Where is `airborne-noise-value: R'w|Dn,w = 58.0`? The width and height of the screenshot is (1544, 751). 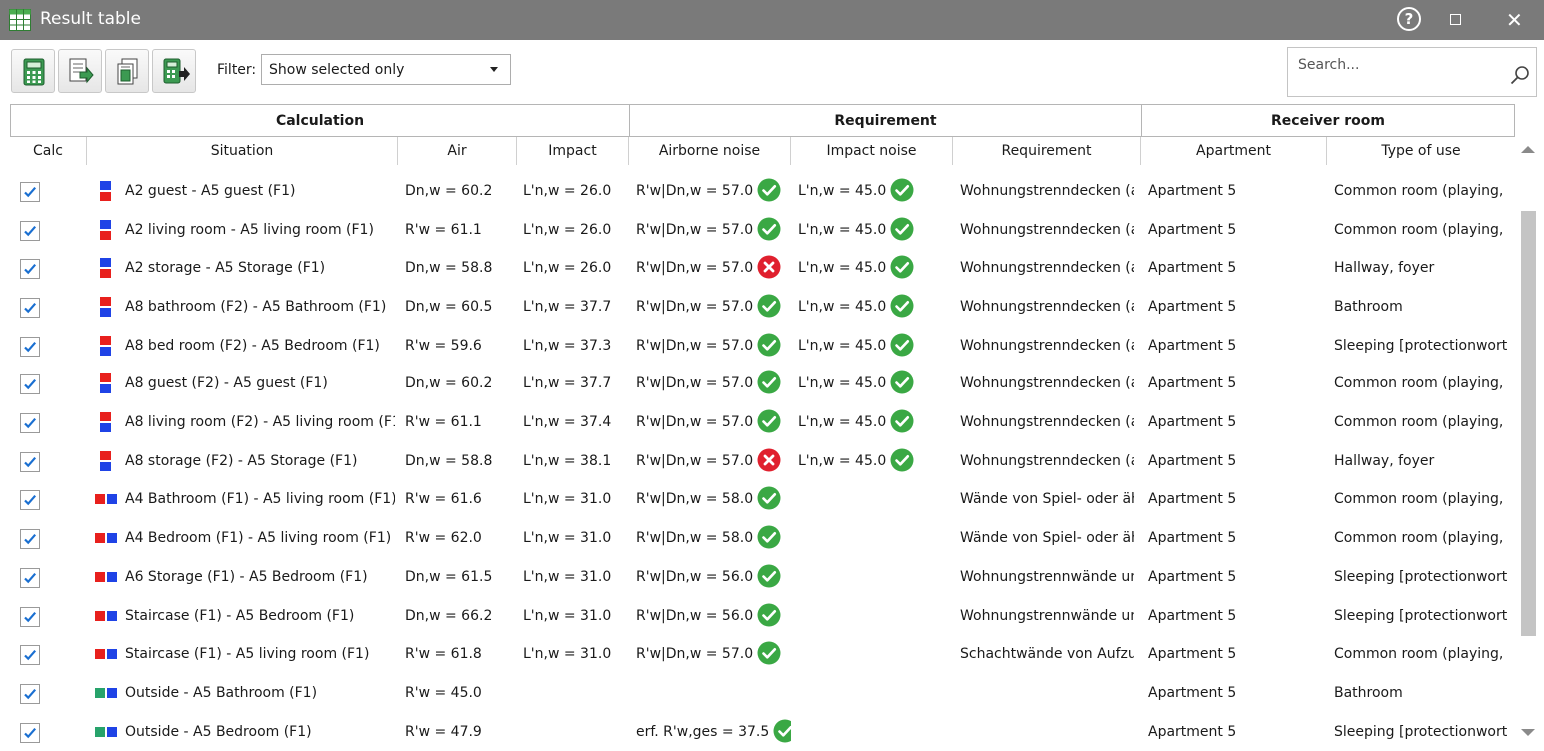 airborne-noise-value: R'w|Dn,w = 58.0 is located at coordinates (695, 538).